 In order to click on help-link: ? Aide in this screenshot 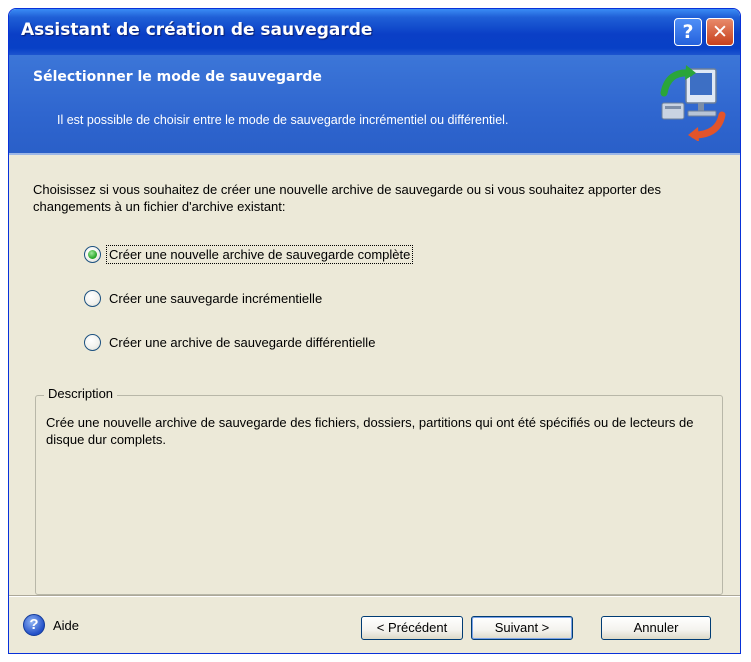, I will do `click(51, 625)`.